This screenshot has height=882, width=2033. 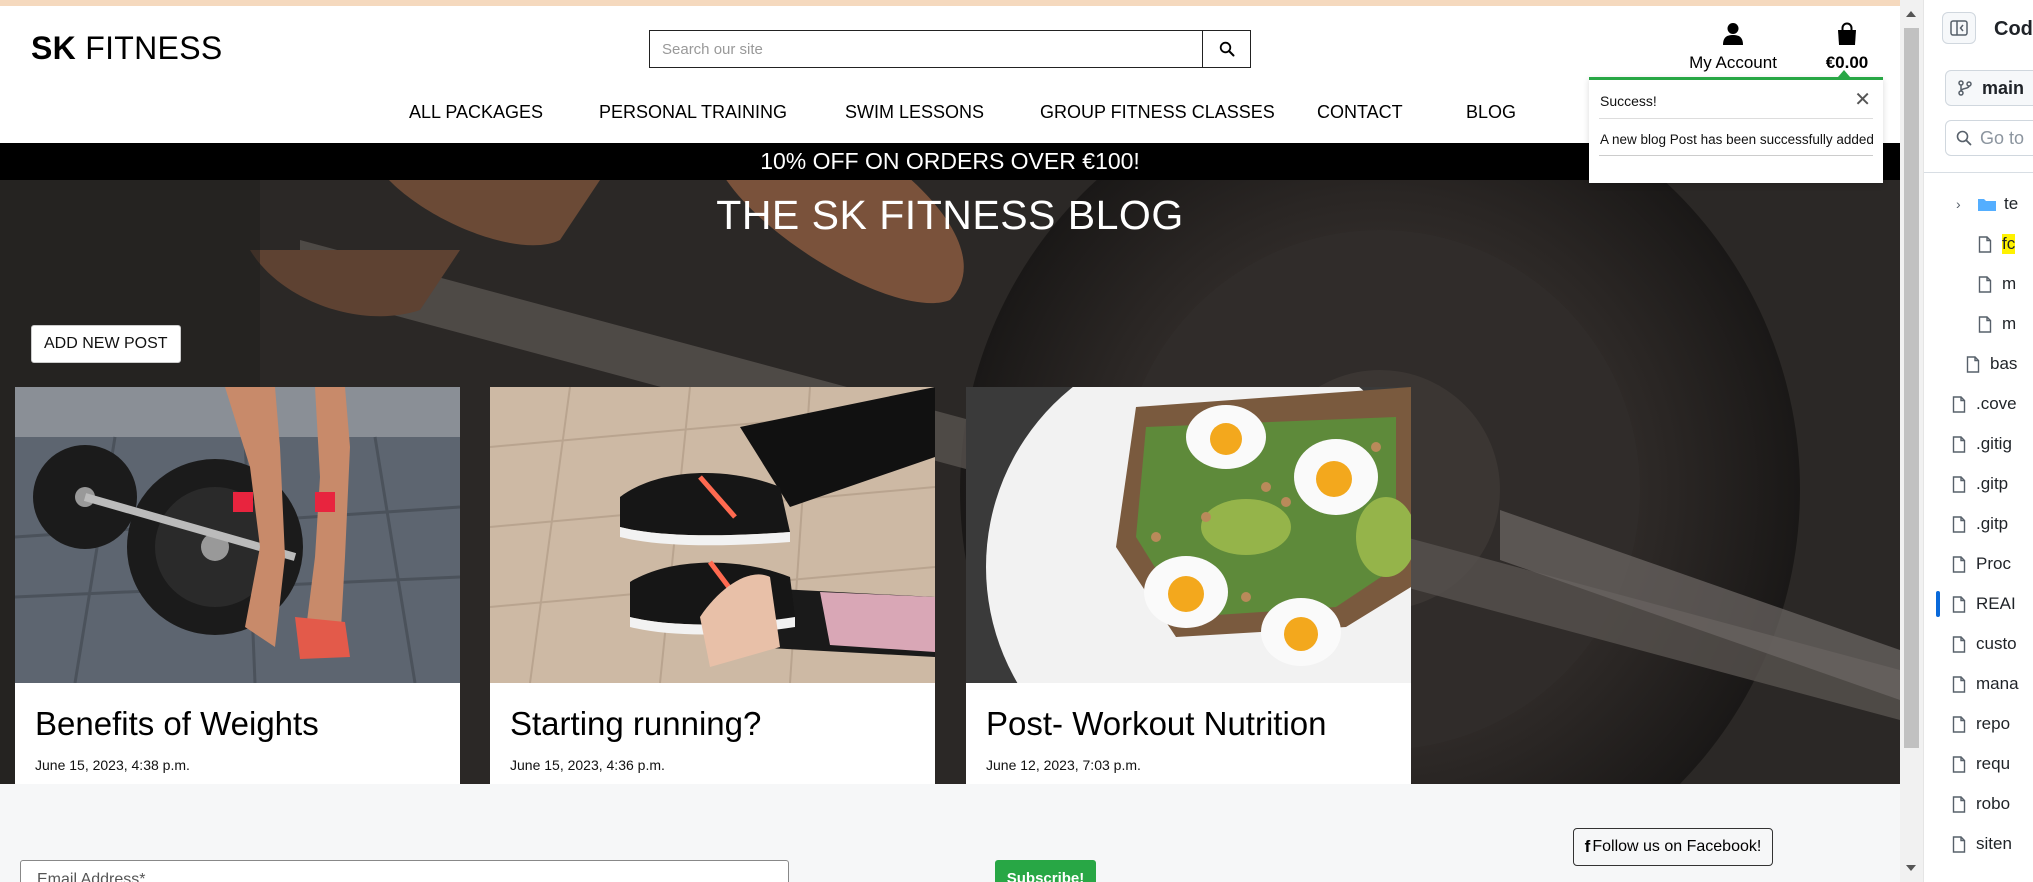 I want to click on tree-file-row: repo, so click(x=1978, y=724).